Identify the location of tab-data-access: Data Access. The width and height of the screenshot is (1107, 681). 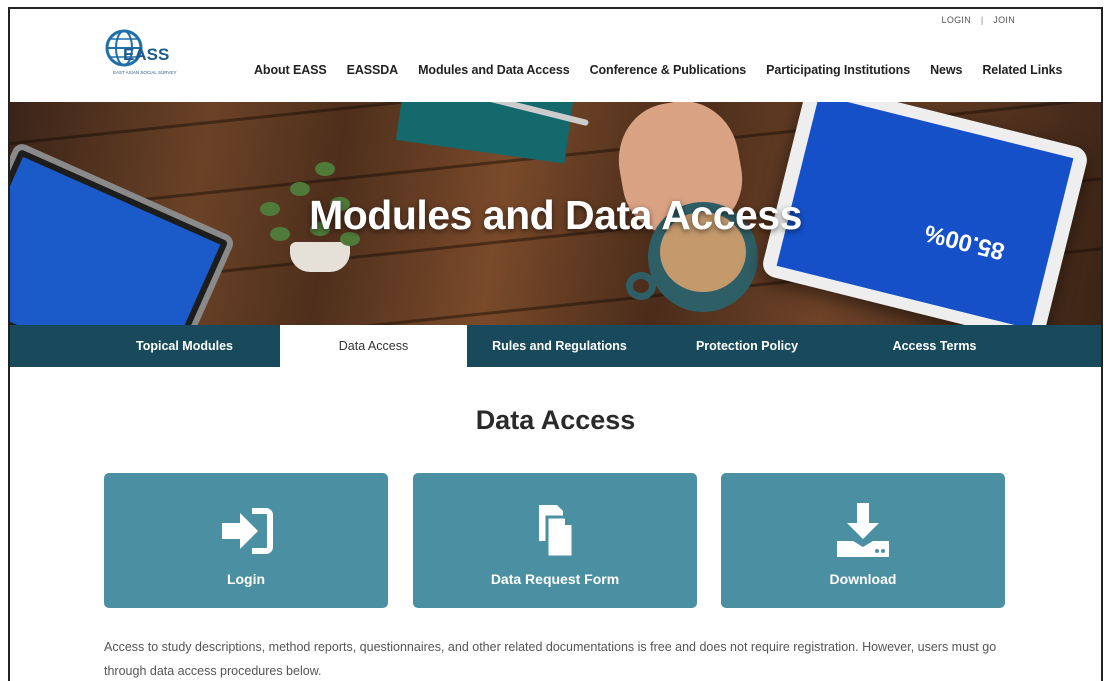
(373, 346).